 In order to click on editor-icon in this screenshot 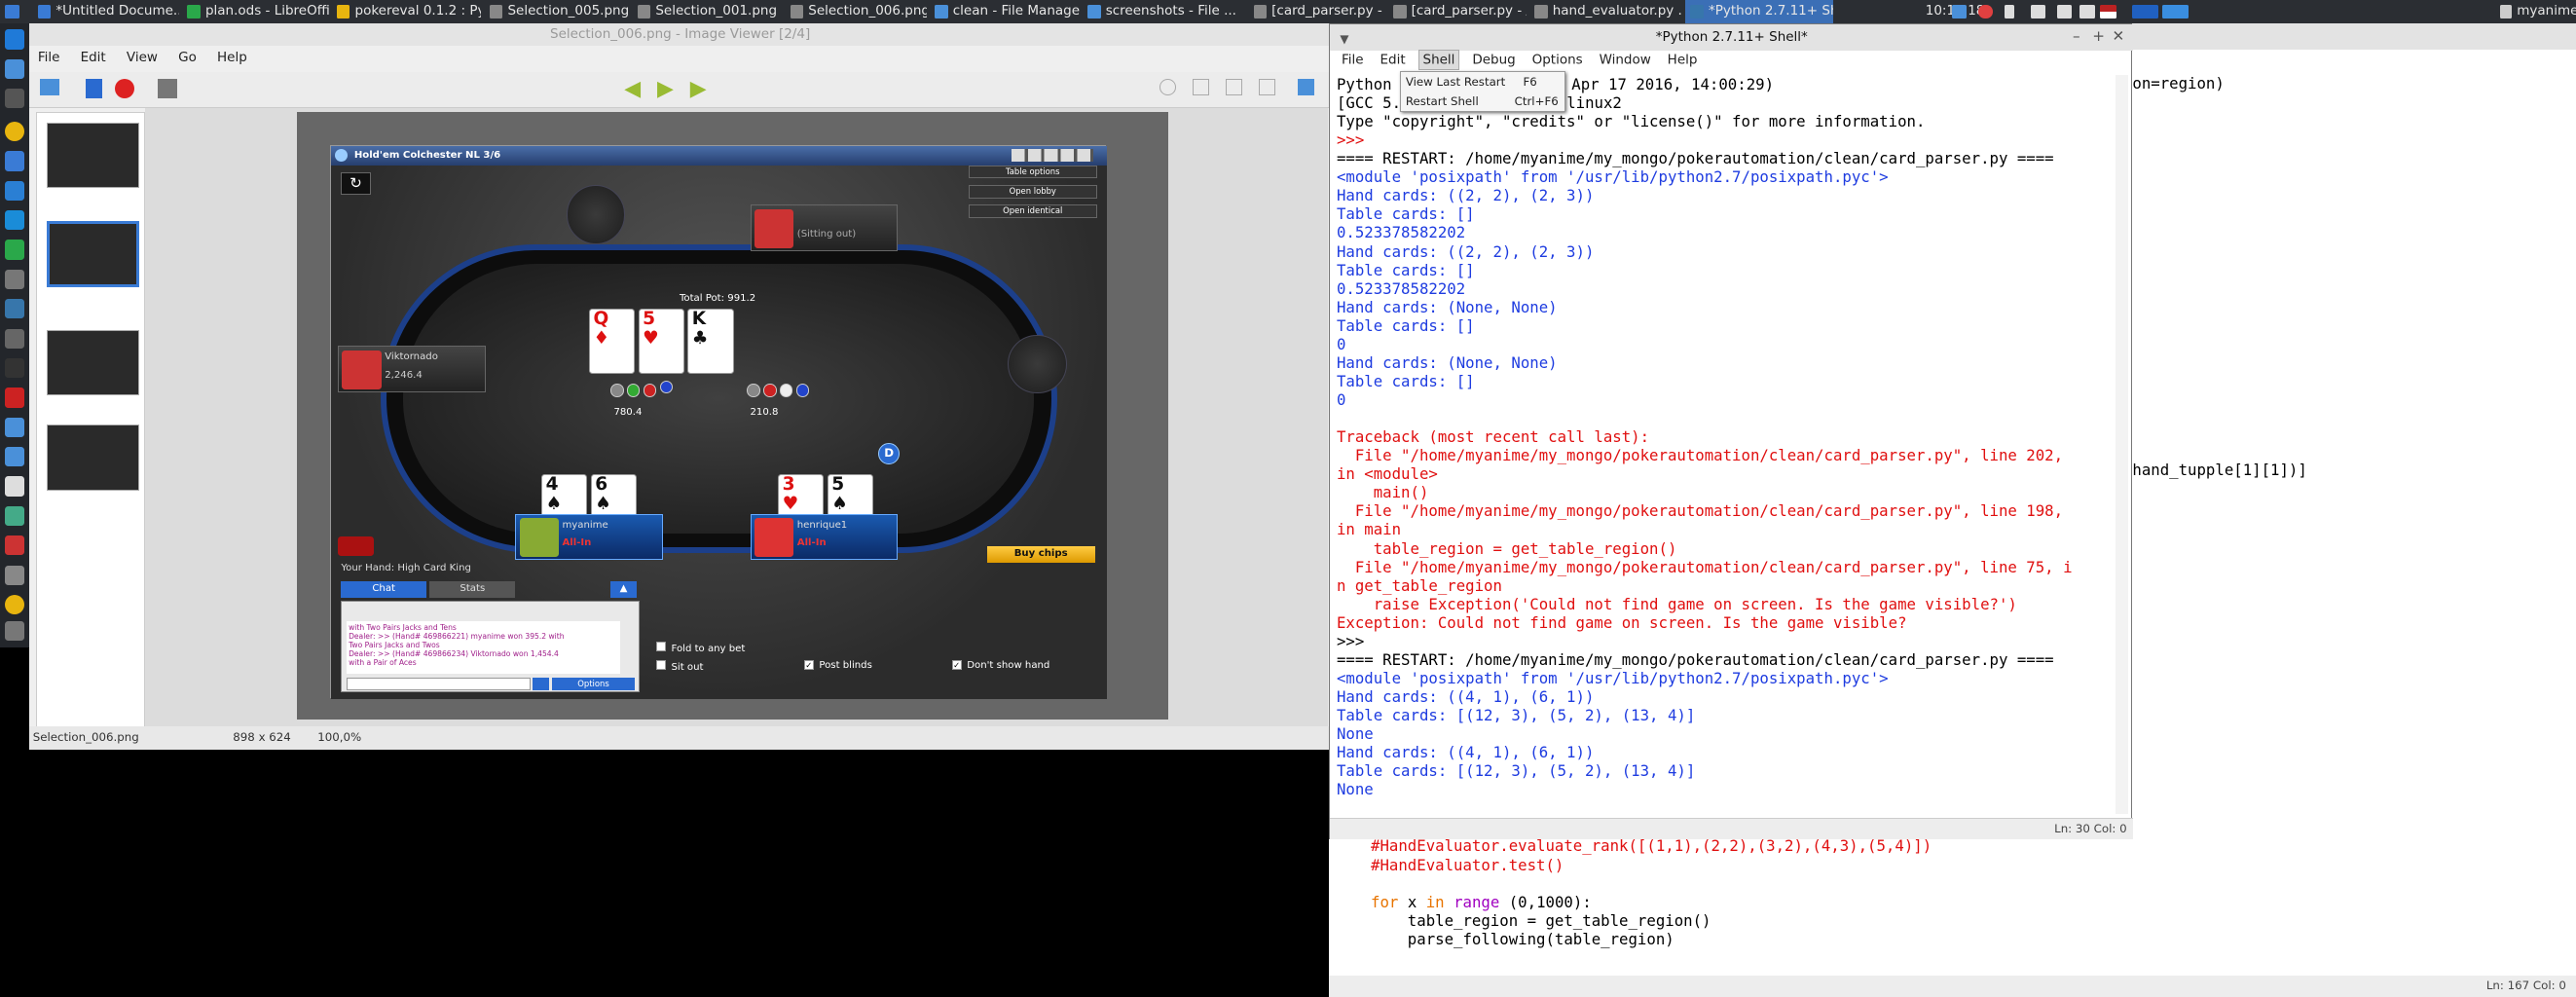, I will do `click(15, 279)`.